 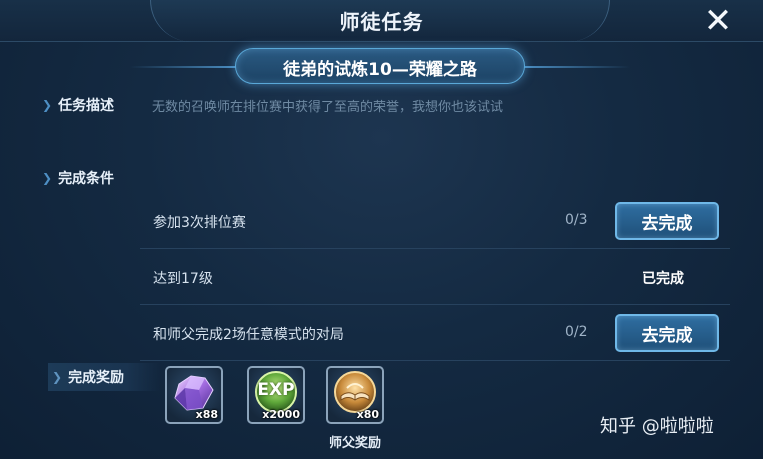 What do you see at coordinates (96, 378) in the screenshot?
I see `rewards-label: 完成奖励` at bounding box center [96, 378].